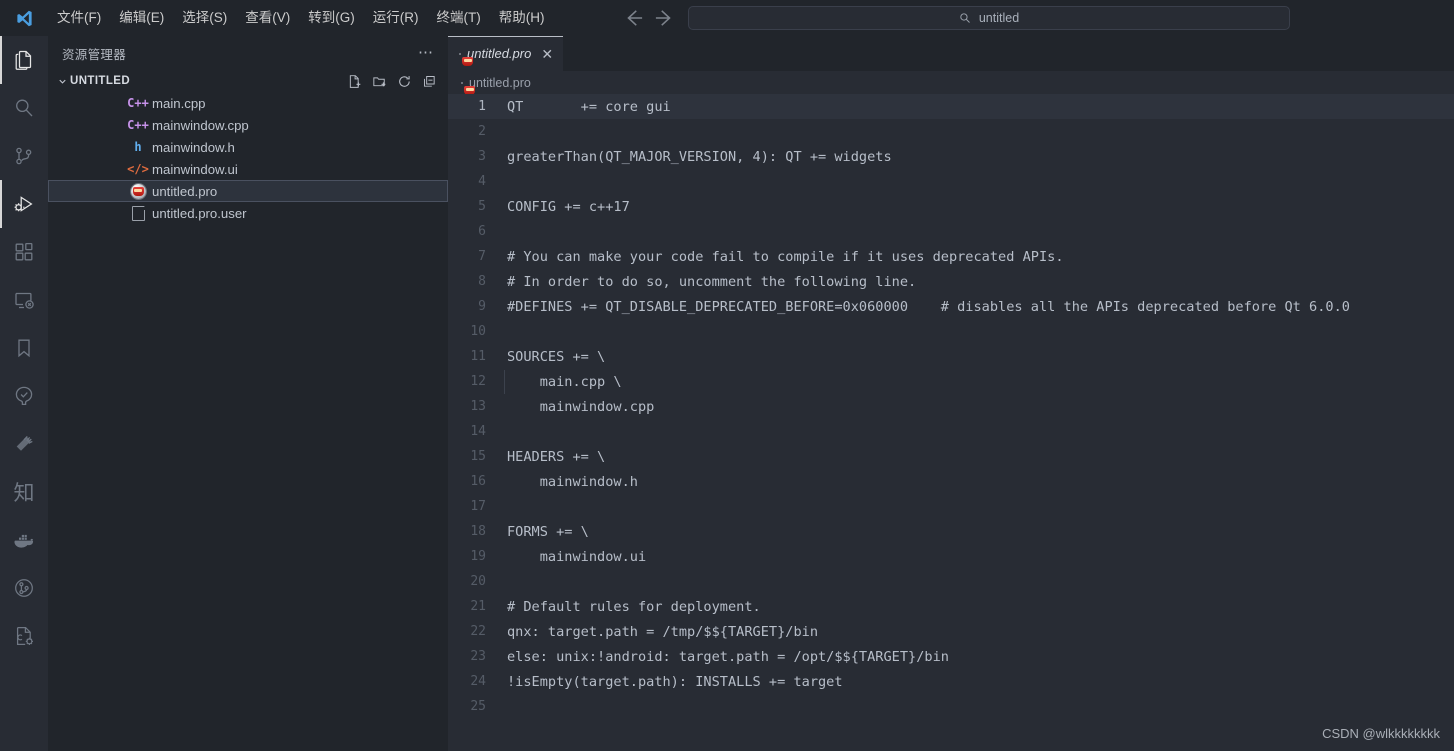  What do you see at coordinates (482, 256) in the screenshot?
I see `line-number: 7` at bounding box center [482, 256].